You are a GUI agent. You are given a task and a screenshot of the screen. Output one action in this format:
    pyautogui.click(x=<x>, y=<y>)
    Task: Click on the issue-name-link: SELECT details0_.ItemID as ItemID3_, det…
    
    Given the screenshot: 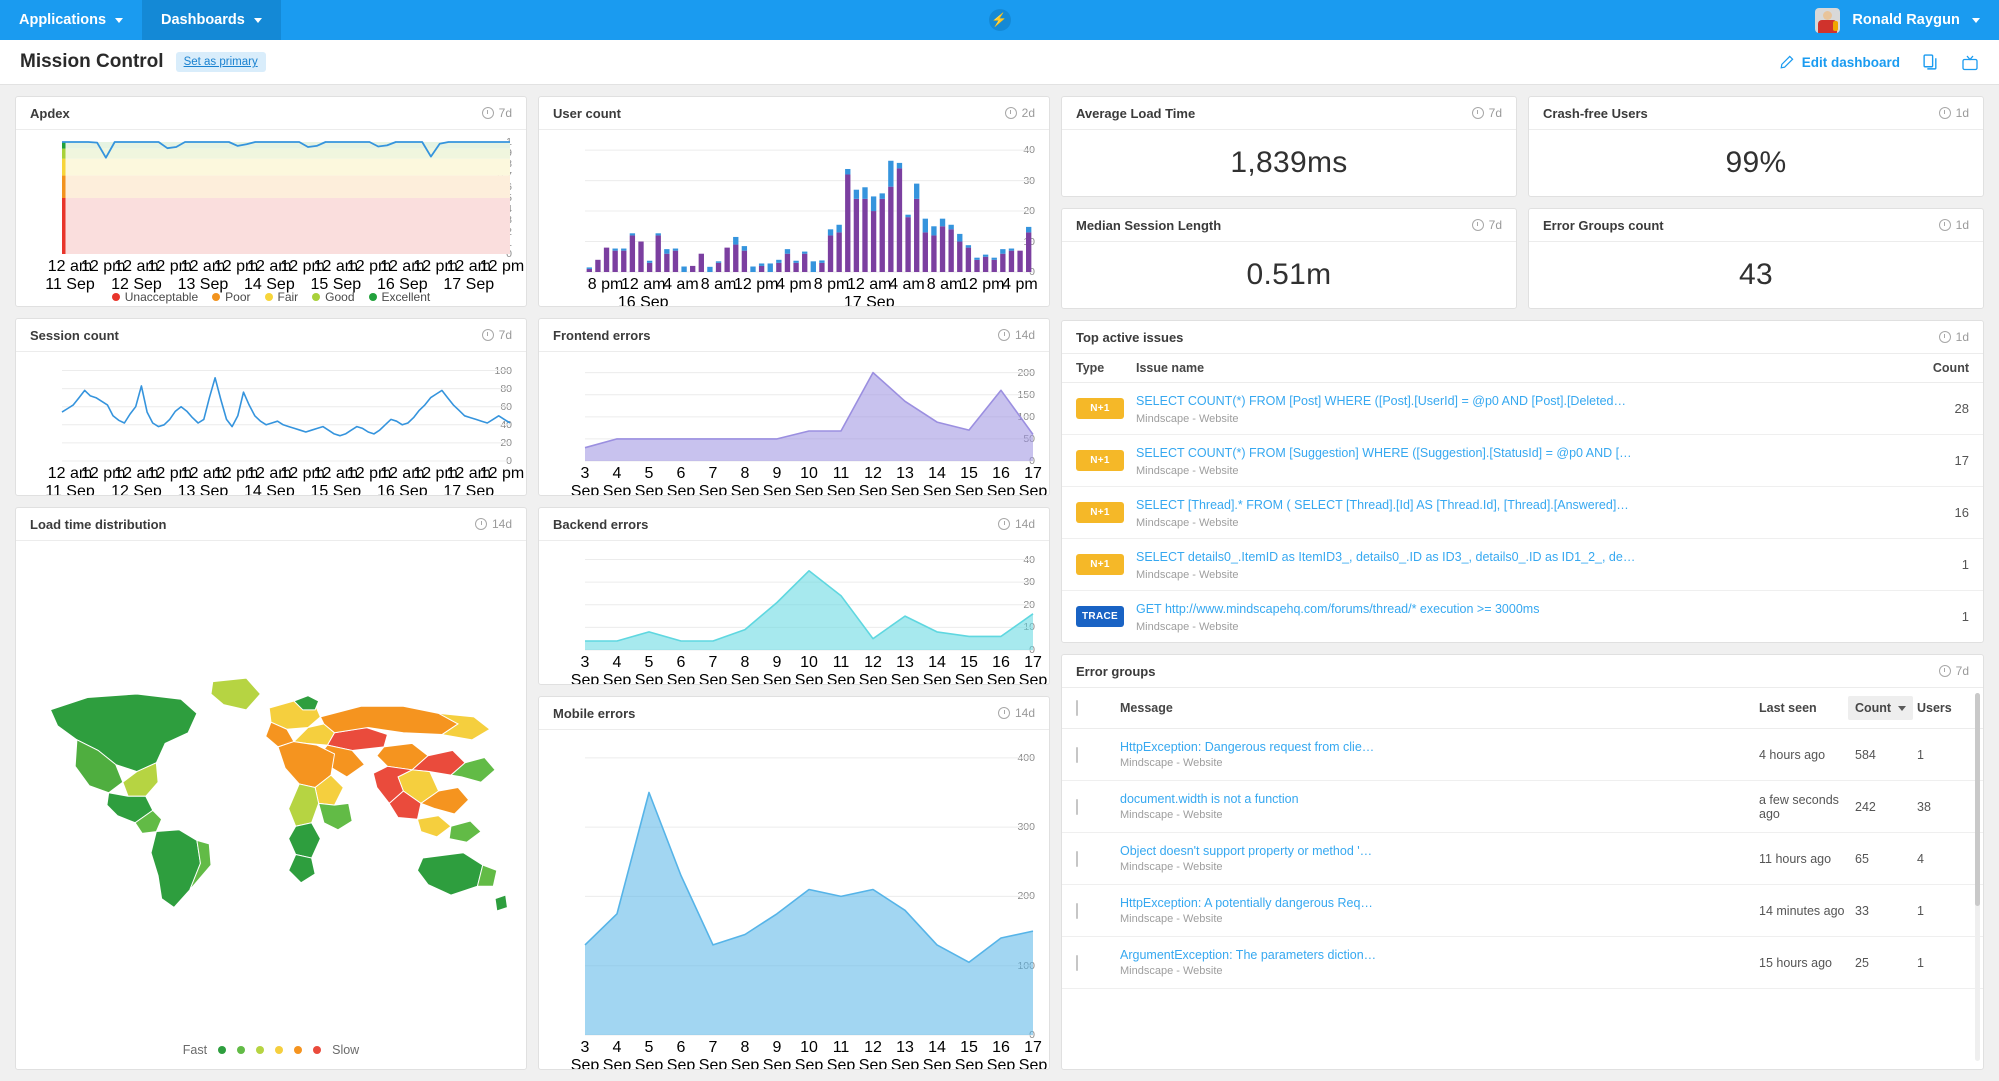 What is the action you would take?
    pyautogui.click(x=1385, y=557)
    